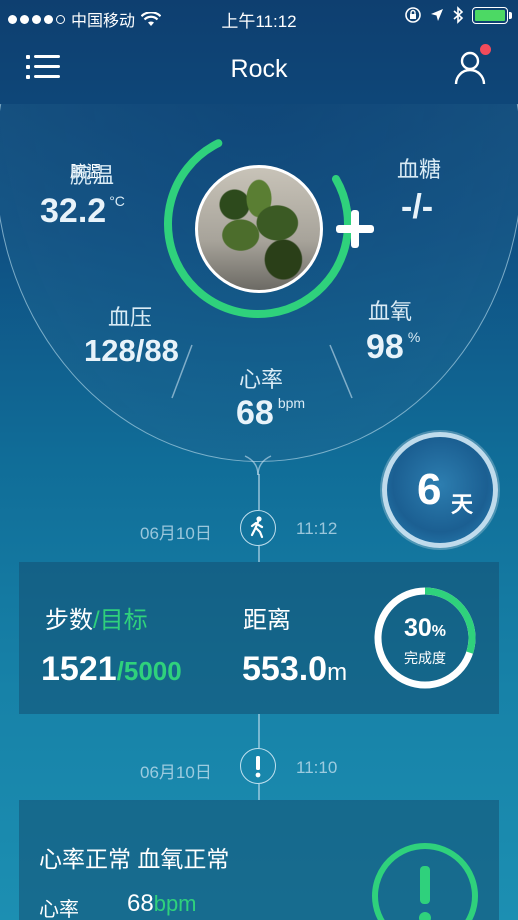  What do you see at coordinates (317, 767) in the screenshot?
I see `timeline-time: 11:10` at bounding box center [317, 767].